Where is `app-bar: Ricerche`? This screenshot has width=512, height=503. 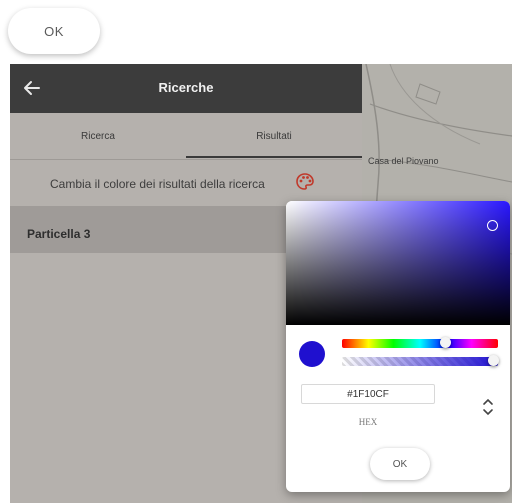
app-bar: Ricerche is located at coordinates (186, 88).